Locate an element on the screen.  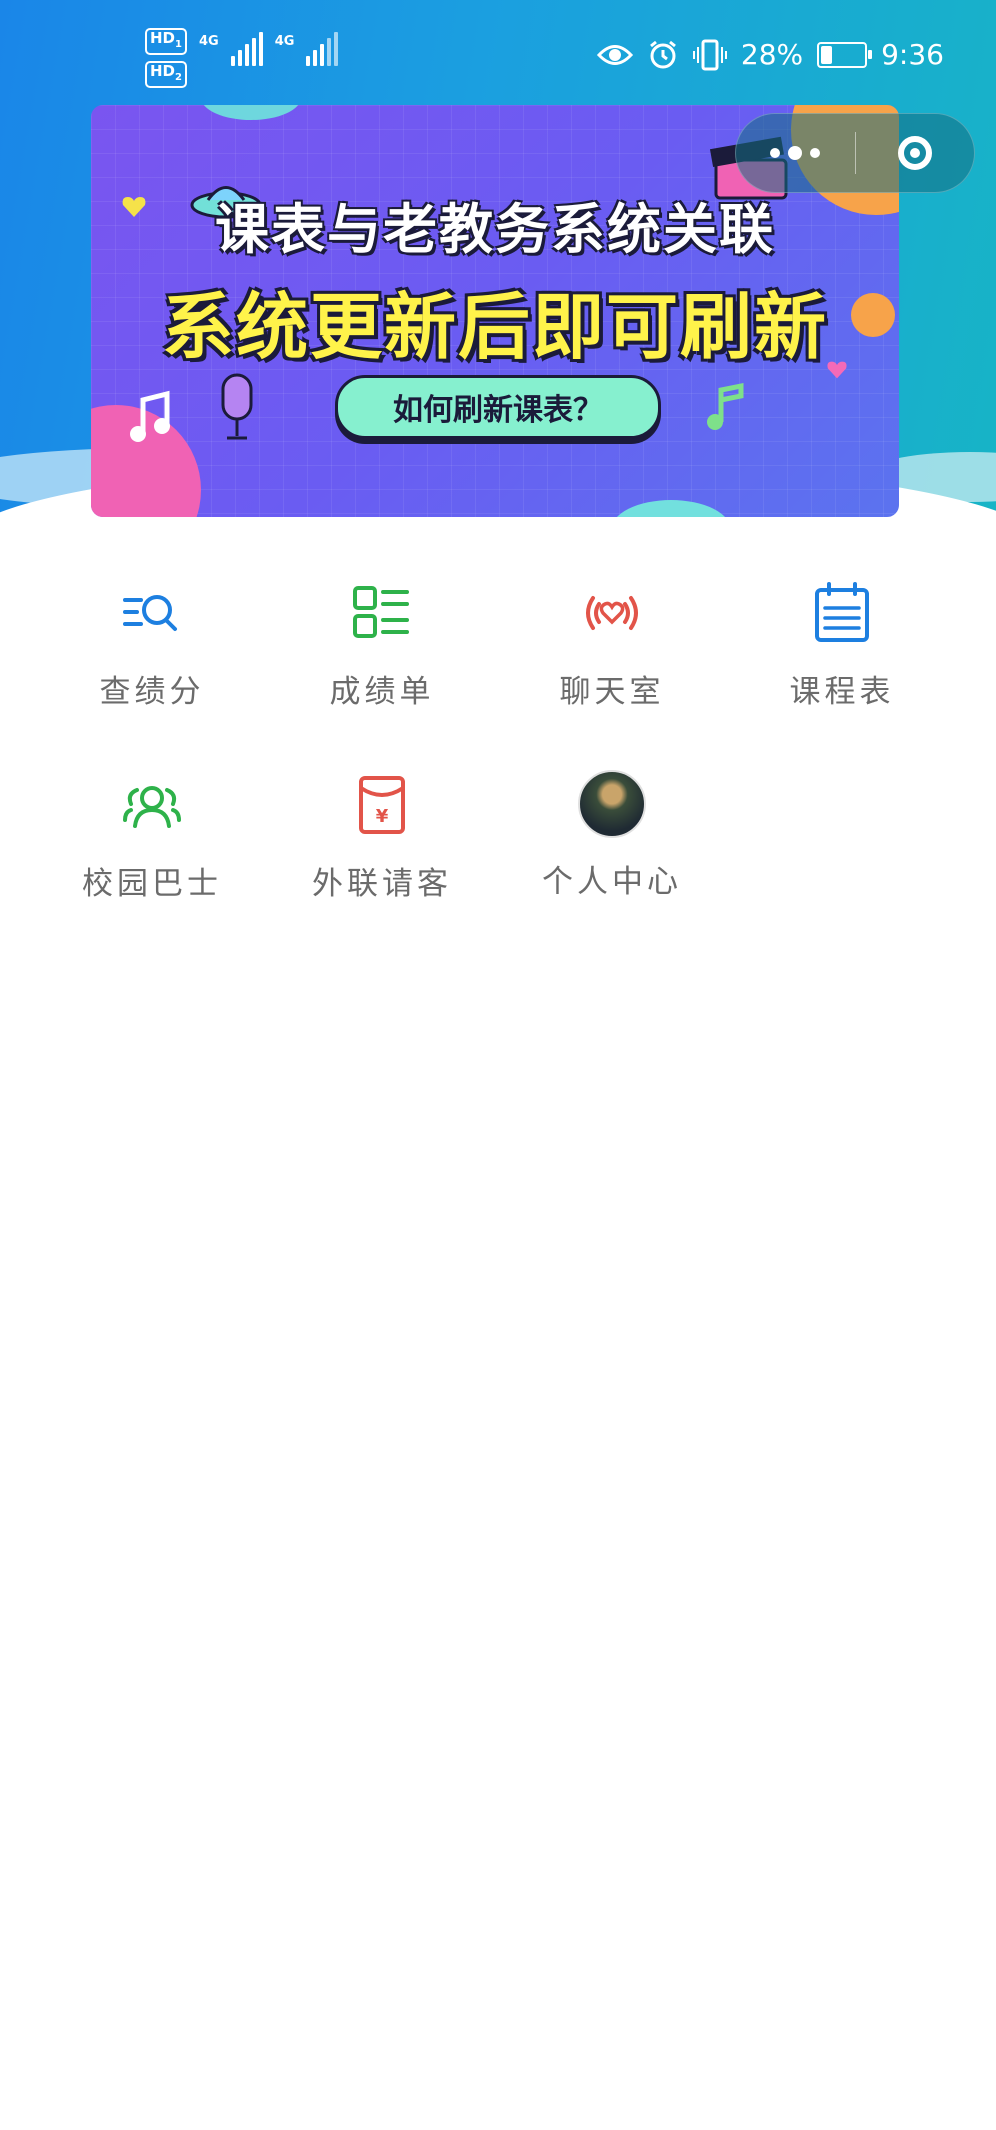
red-envelope-icon: ¥ is located at coordinates (382, 805).